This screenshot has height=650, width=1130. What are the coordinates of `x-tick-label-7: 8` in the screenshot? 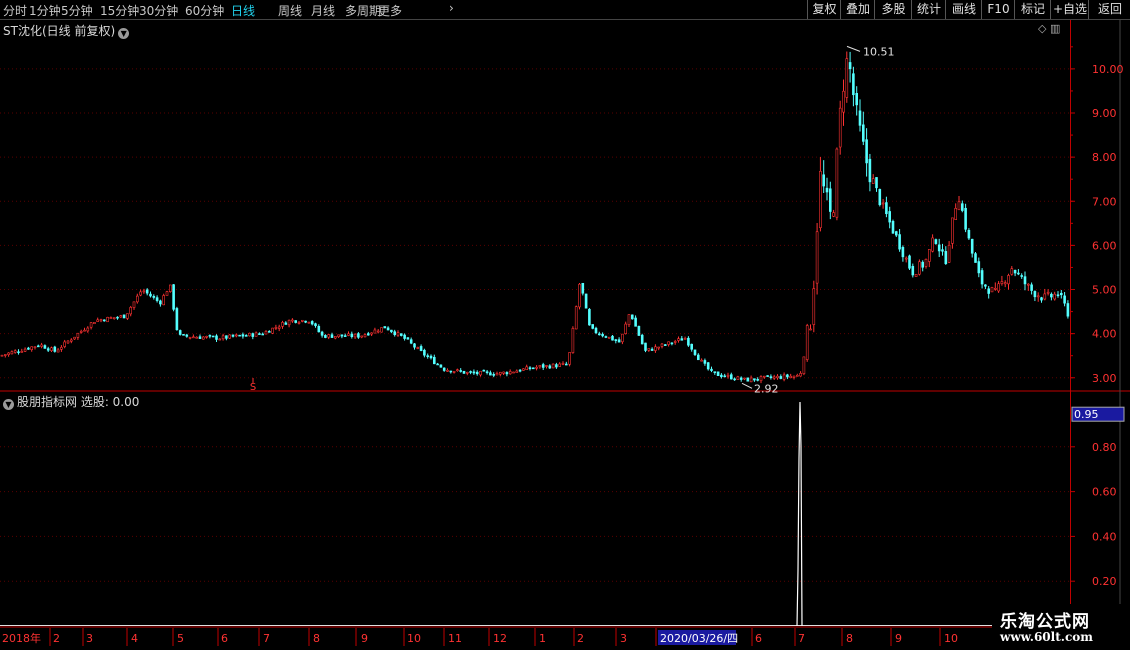 It's located at (316, 638).